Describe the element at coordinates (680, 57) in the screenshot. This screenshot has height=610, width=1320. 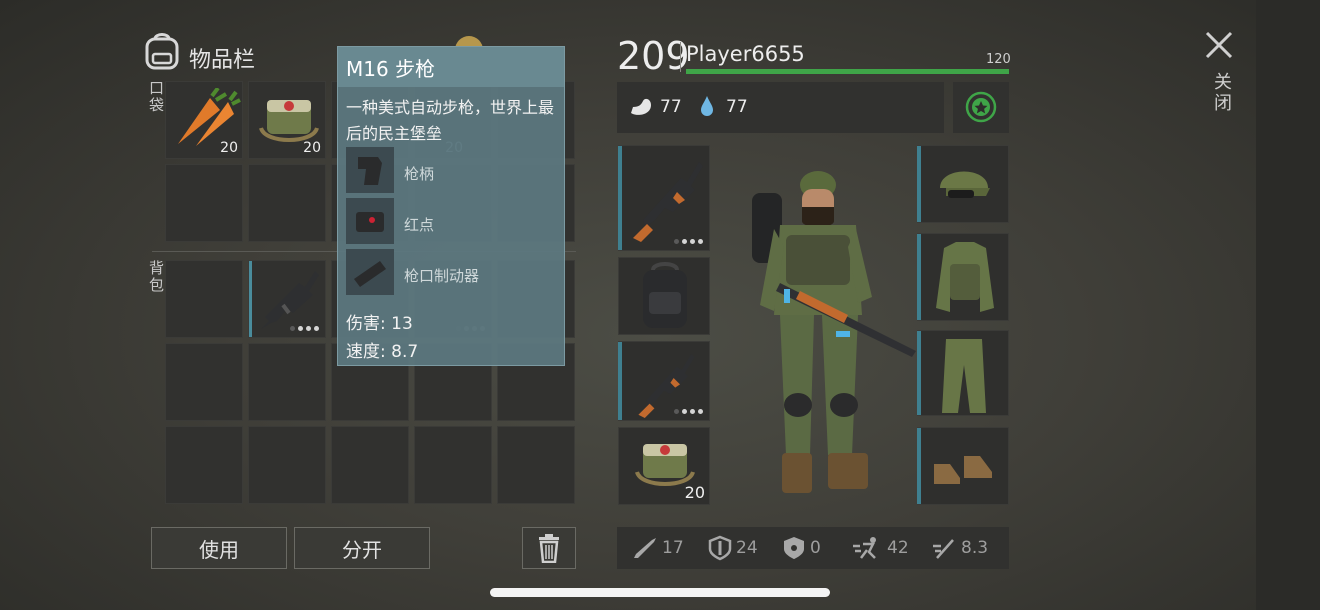
I see `level-divider` at that location.